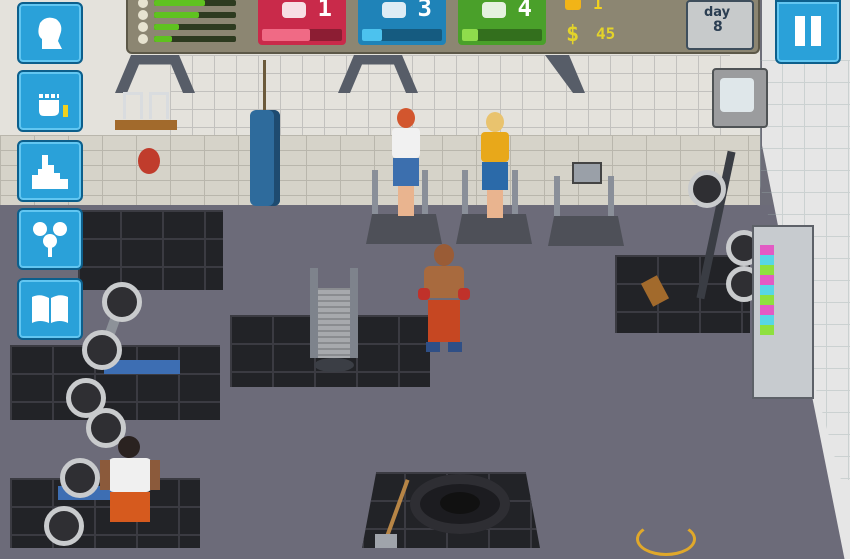  I want to click on day-calendar: day 8, so click(720, 25).